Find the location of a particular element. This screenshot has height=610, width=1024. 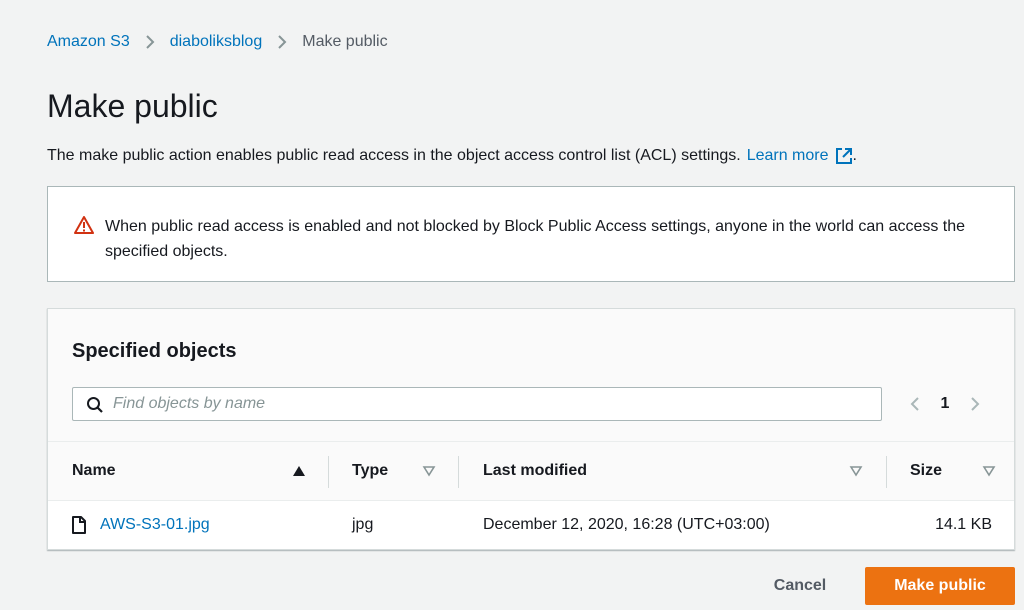

column-header-last-modified: Last modified is located at coordinates (684, 471).